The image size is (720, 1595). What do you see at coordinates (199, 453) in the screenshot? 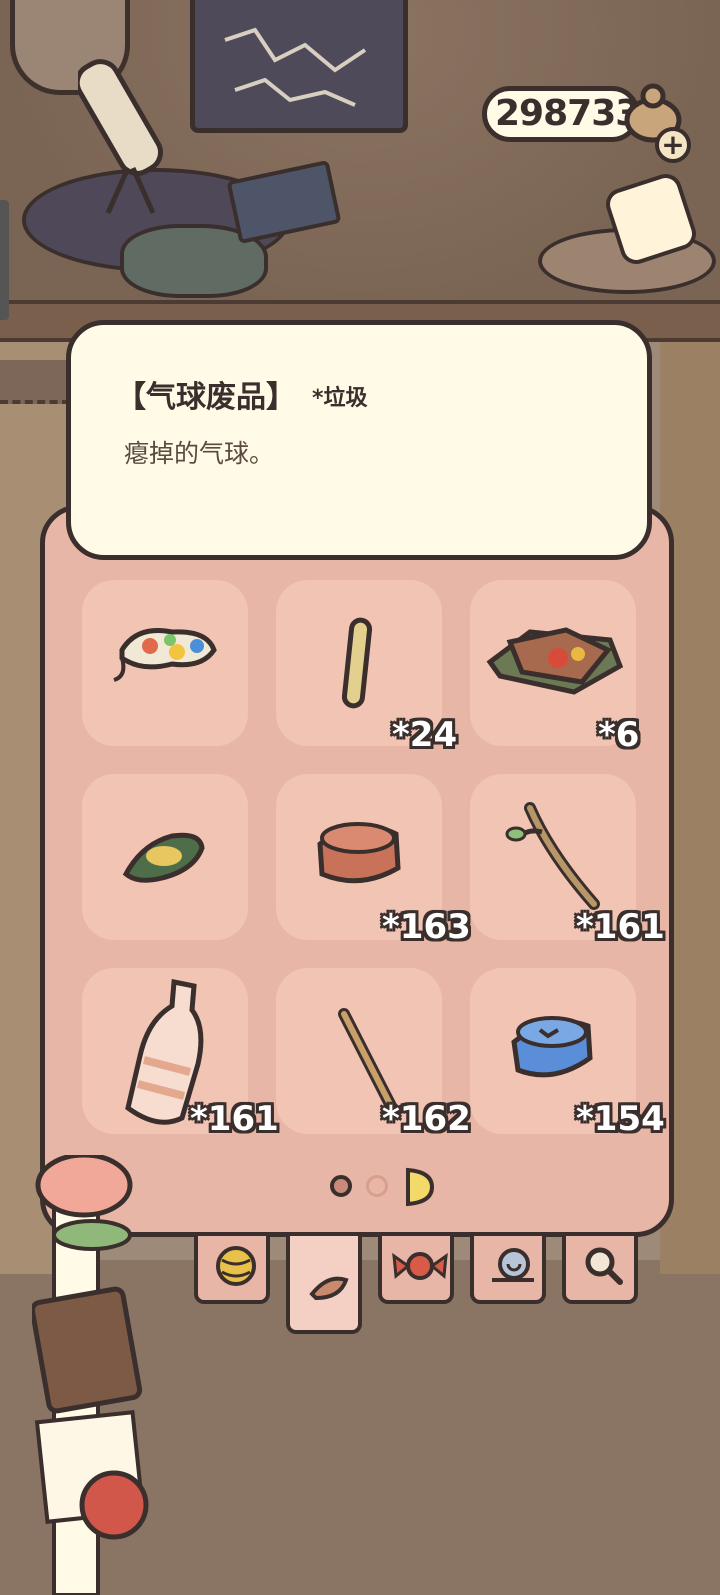
I see `item-description: 瘪掉的气球。` at bounding box center [199, 453].